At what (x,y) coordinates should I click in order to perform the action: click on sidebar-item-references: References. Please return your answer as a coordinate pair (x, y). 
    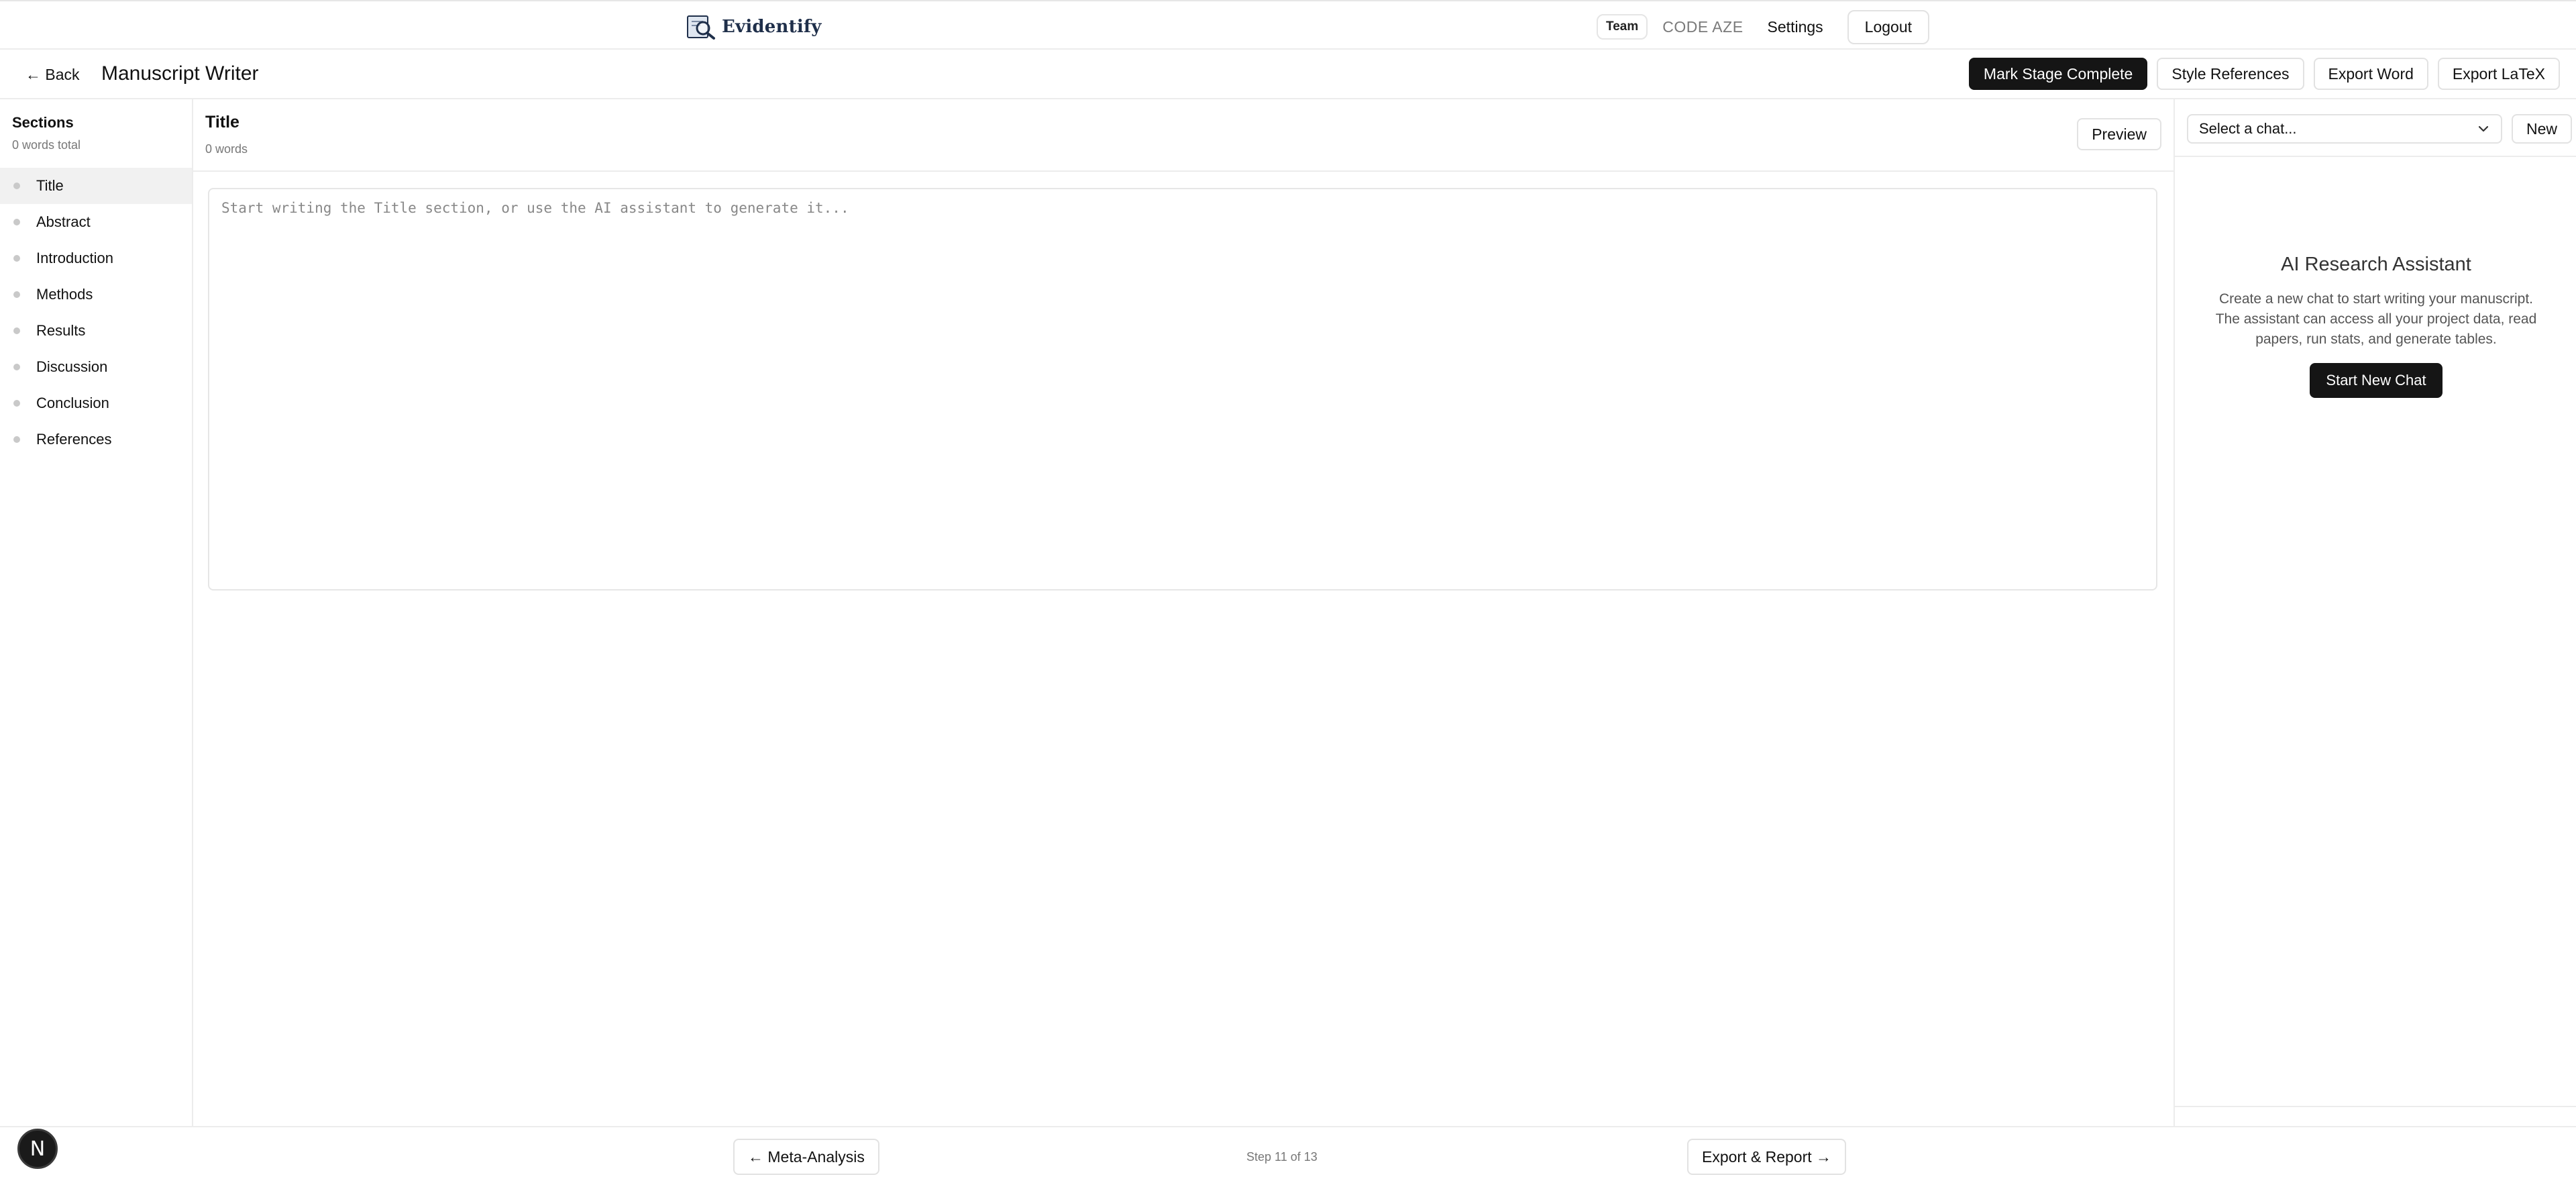
    Looking at the image, I should click on (96, 440).